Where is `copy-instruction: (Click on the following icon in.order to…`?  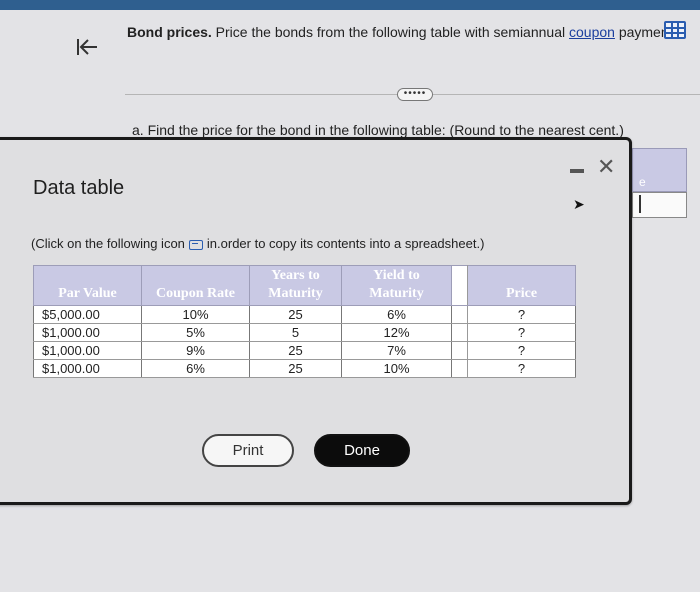
copy-instruction: (Click on the following icon in.order to… is located at coordinates (257, 243).